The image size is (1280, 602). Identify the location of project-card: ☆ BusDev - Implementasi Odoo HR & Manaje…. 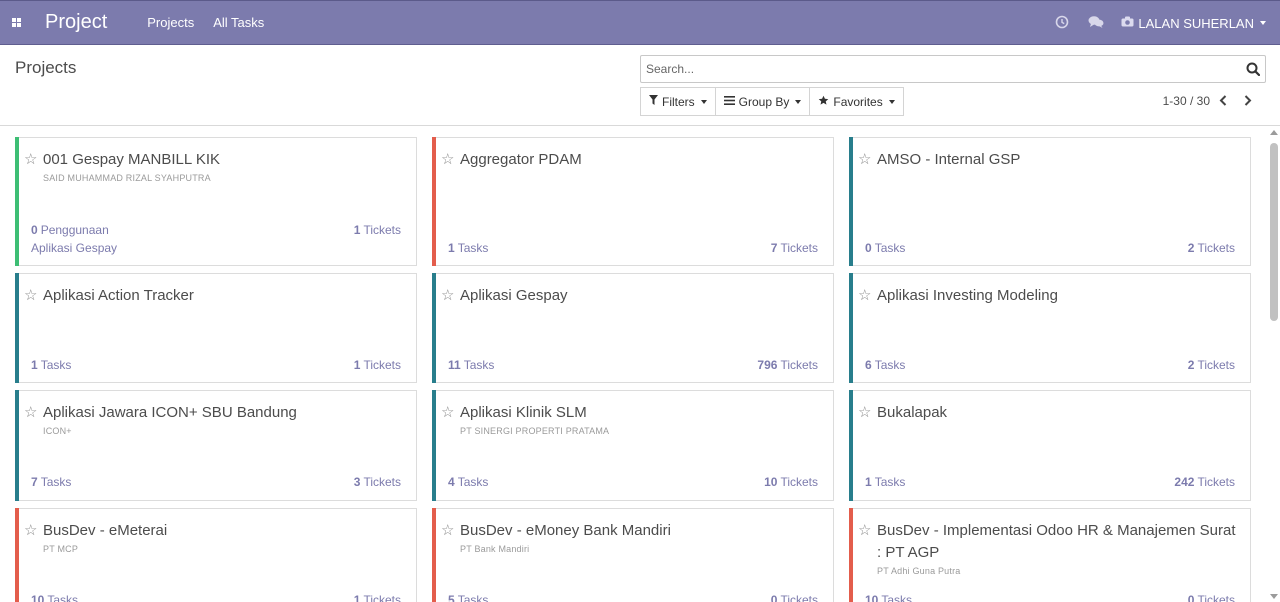
(1050, 555).